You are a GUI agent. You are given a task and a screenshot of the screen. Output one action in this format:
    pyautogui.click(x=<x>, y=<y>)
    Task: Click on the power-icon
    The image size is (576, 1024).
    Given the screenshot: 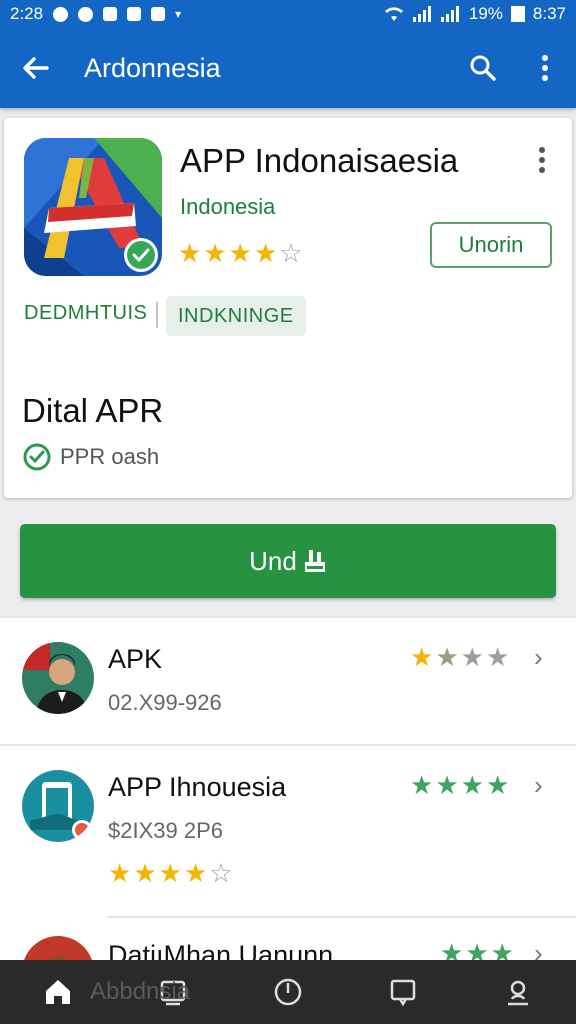 What is the action you would take?
    pyautogui.click(x=288, y=992)
    